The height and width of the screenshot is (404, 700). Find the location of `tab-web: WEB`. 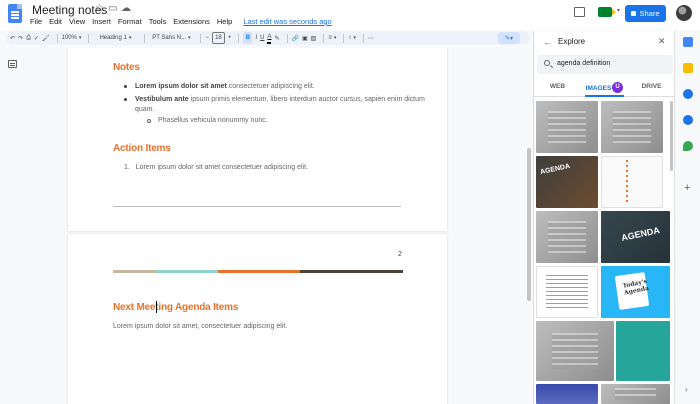

tab-web: WEB is located at coordinates (557, 87).